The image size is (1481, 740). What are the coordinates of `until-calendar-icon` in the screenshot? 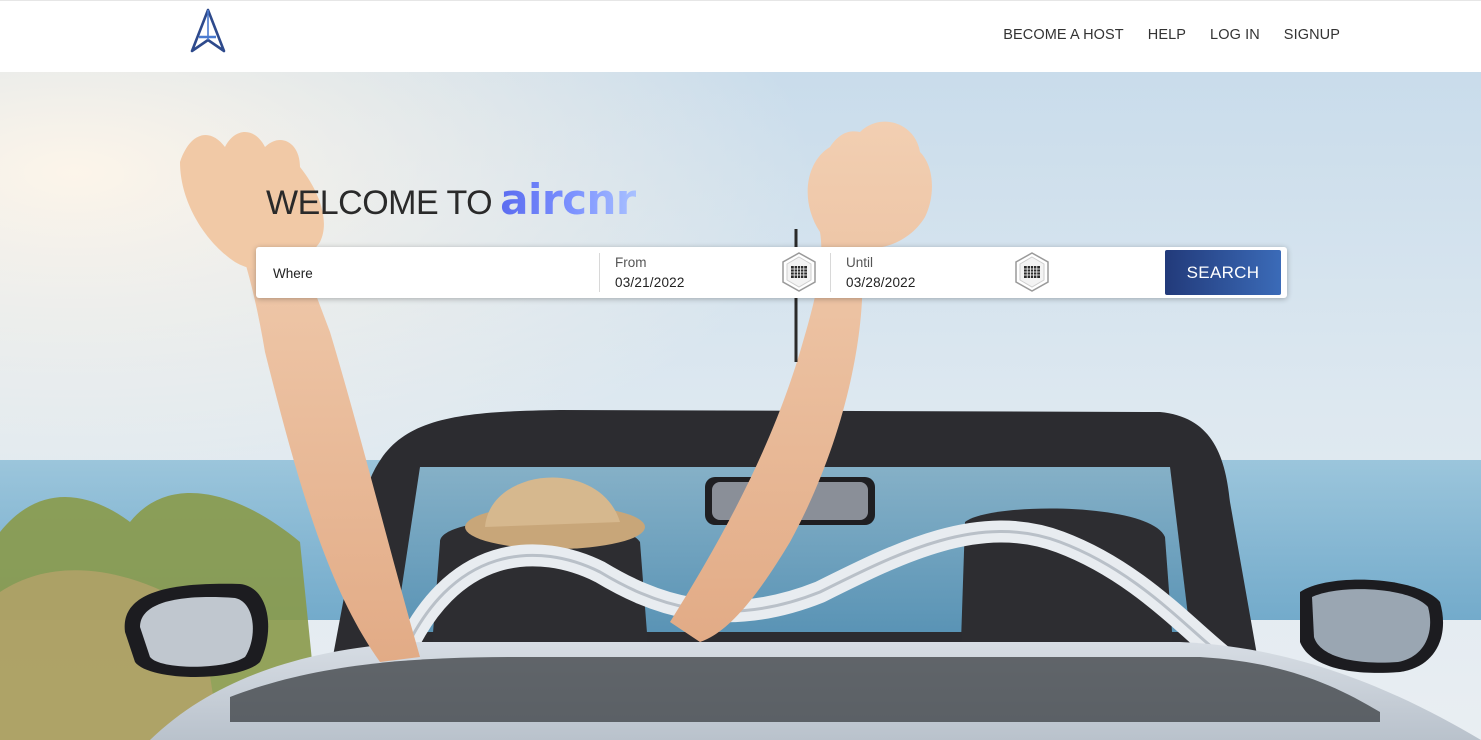 It's located at (1032, 272).